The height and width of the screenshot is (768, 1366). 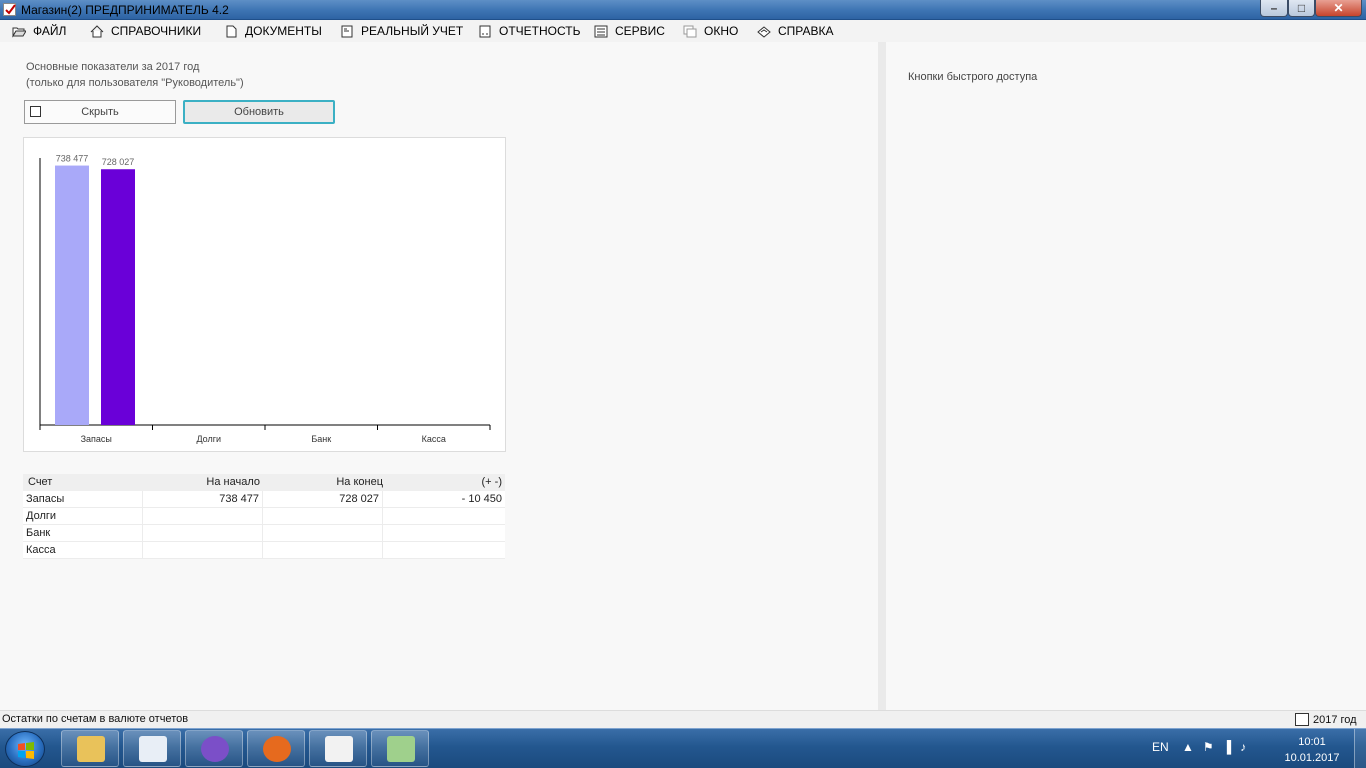 What do you see at coordinates (83, 482) in the screenshot?
I see `header-account: Счет` at bounding box center [83, 482].